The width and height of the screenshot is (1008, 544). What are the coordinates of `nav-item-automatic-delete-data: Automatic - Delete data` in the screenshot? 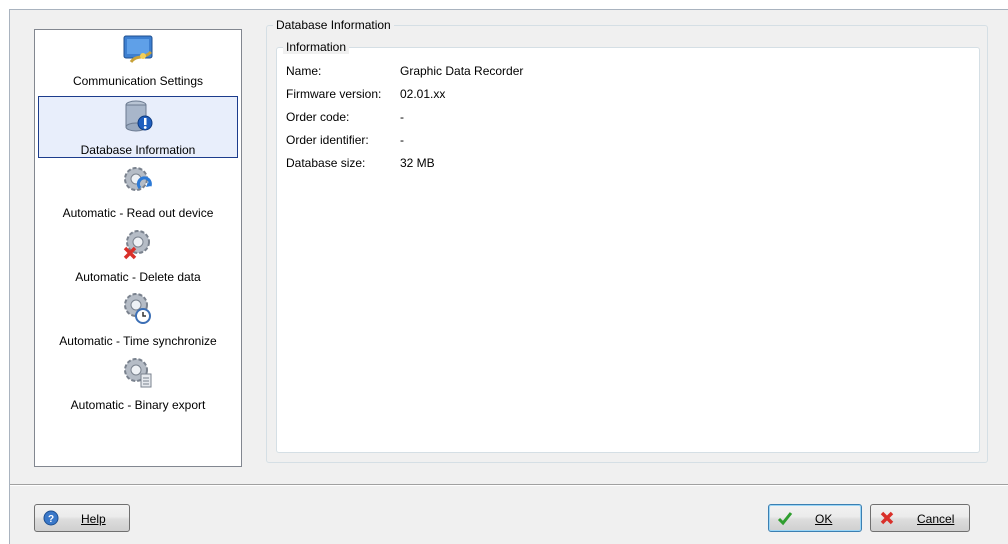 It's located at (138, 257).